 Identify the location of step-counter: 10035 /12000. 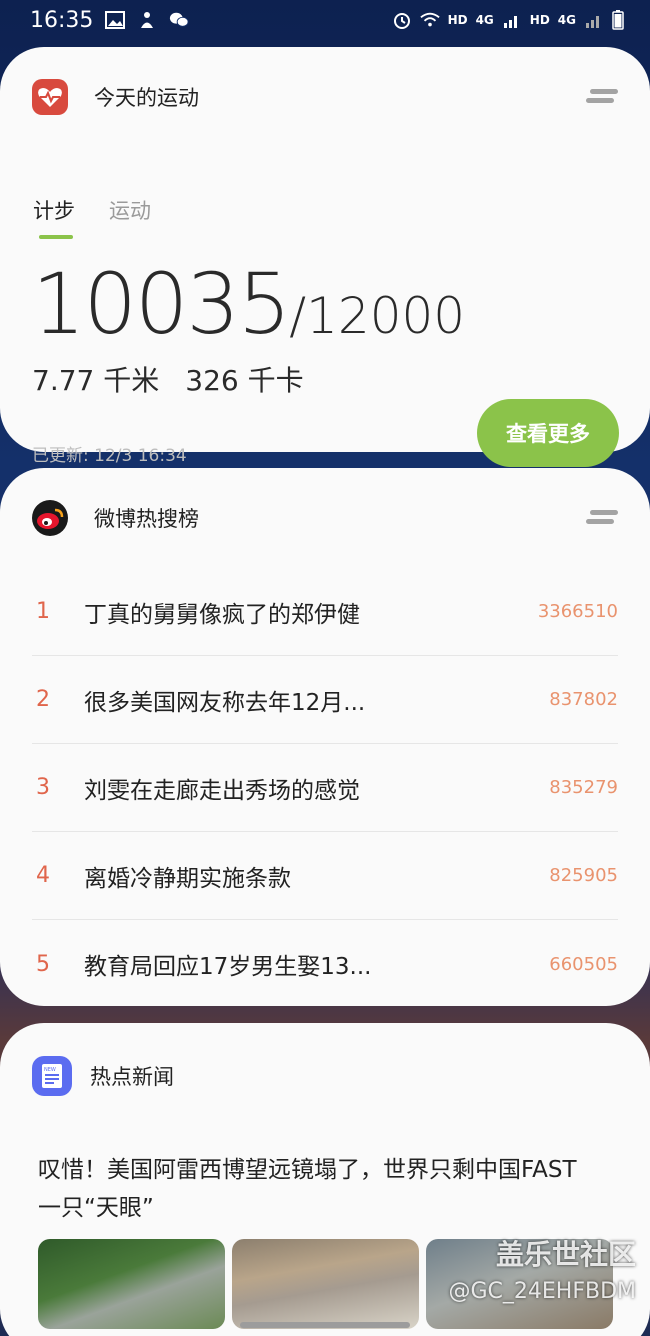
(248, 304).